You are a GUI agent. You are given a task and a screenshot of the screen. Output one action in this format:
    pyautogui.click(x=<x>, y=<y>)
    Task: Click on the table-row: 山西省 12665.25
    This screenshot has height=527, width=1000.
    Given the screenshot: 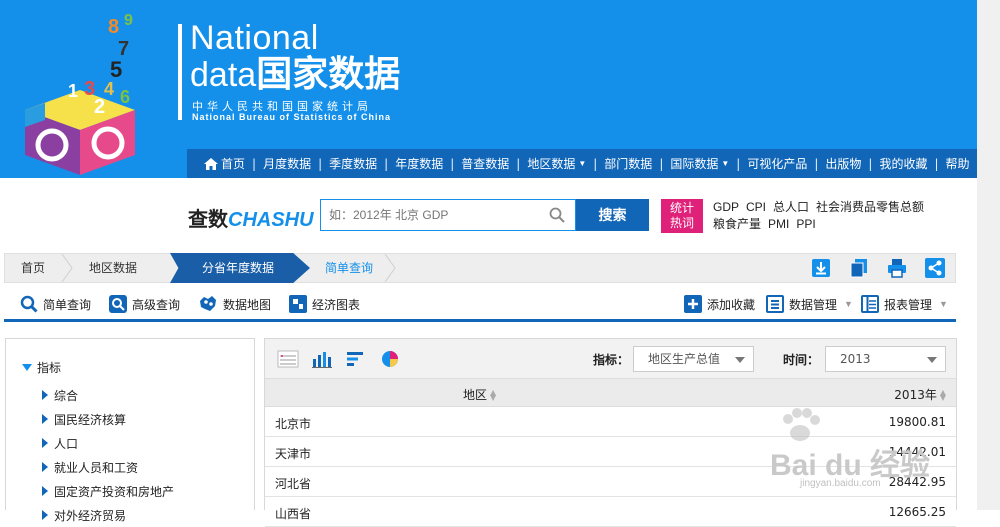 What is the action you would take?
    pyautogui.click(x=610, y=512)
    